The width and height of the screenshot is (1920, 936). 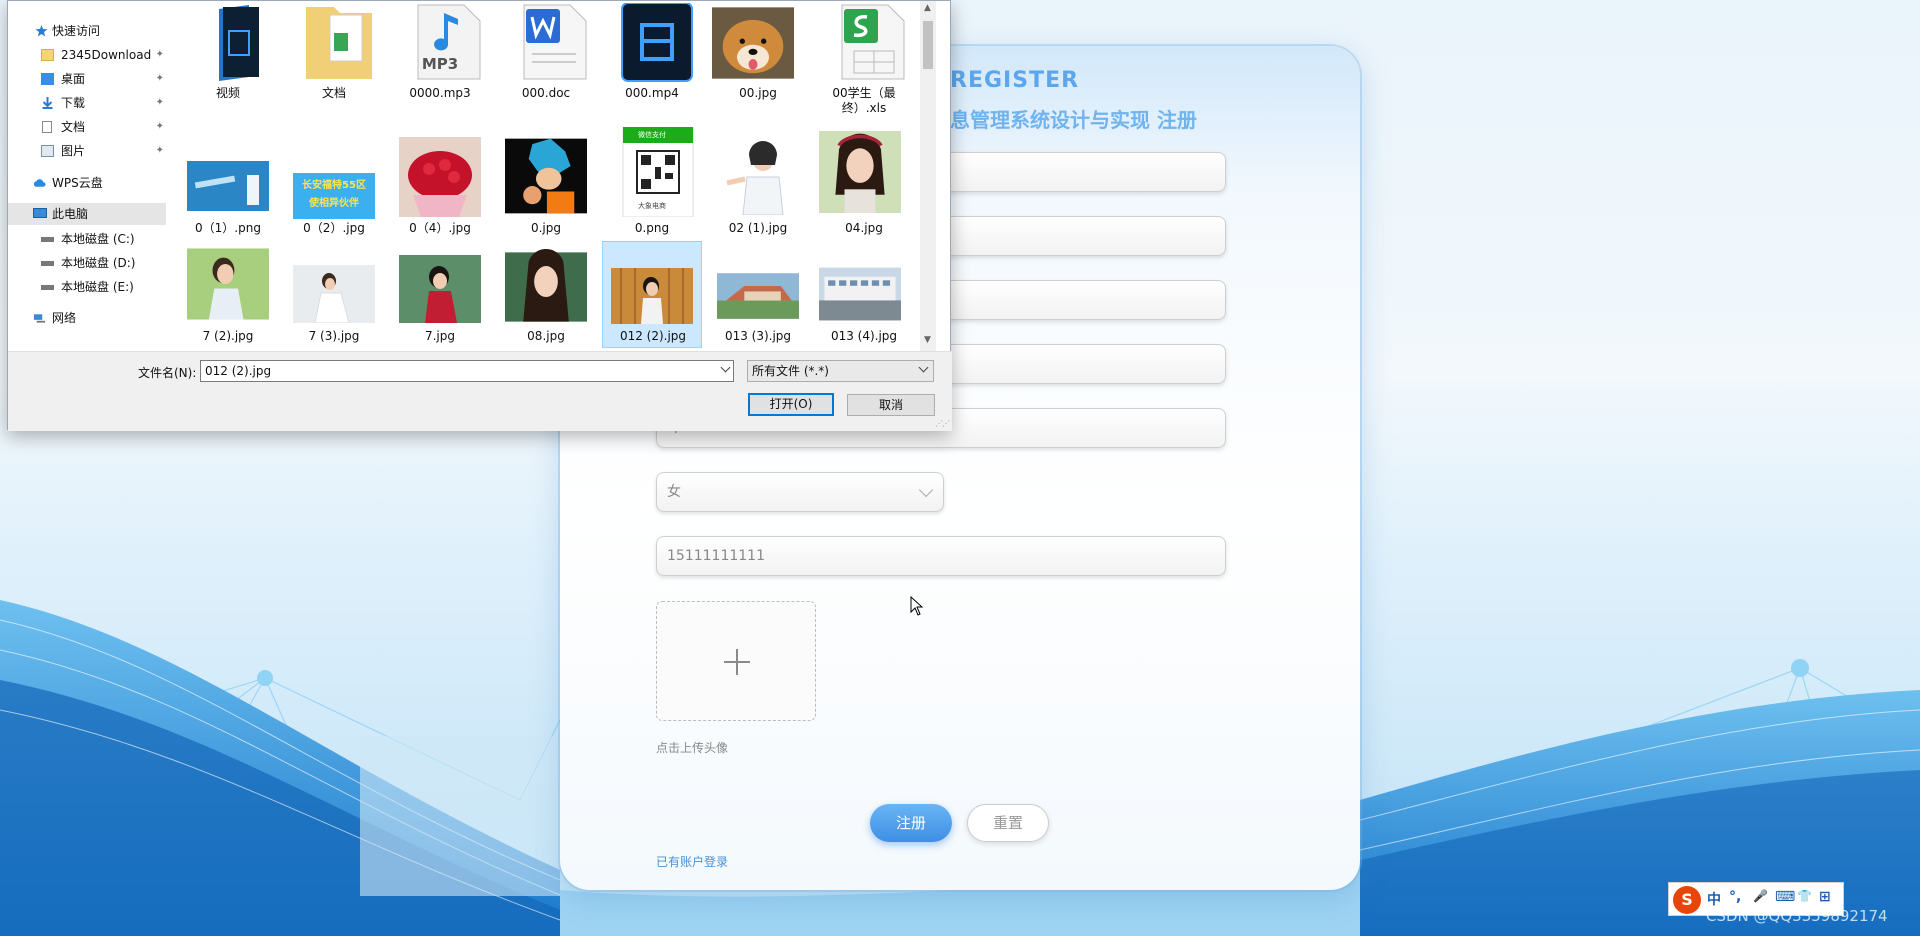 I want to click on avatar-uploader, so click(x=736, y=661).